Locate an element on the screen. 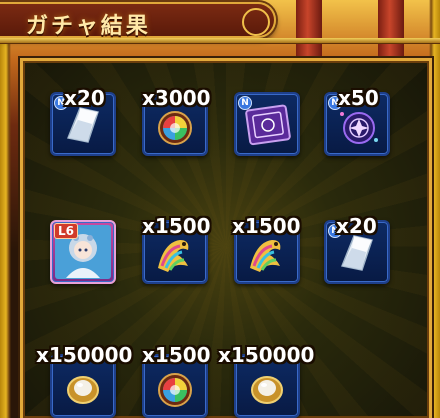 The image size is (440, 418). character-level-badge: L6 is located at coordinates (66, 231).